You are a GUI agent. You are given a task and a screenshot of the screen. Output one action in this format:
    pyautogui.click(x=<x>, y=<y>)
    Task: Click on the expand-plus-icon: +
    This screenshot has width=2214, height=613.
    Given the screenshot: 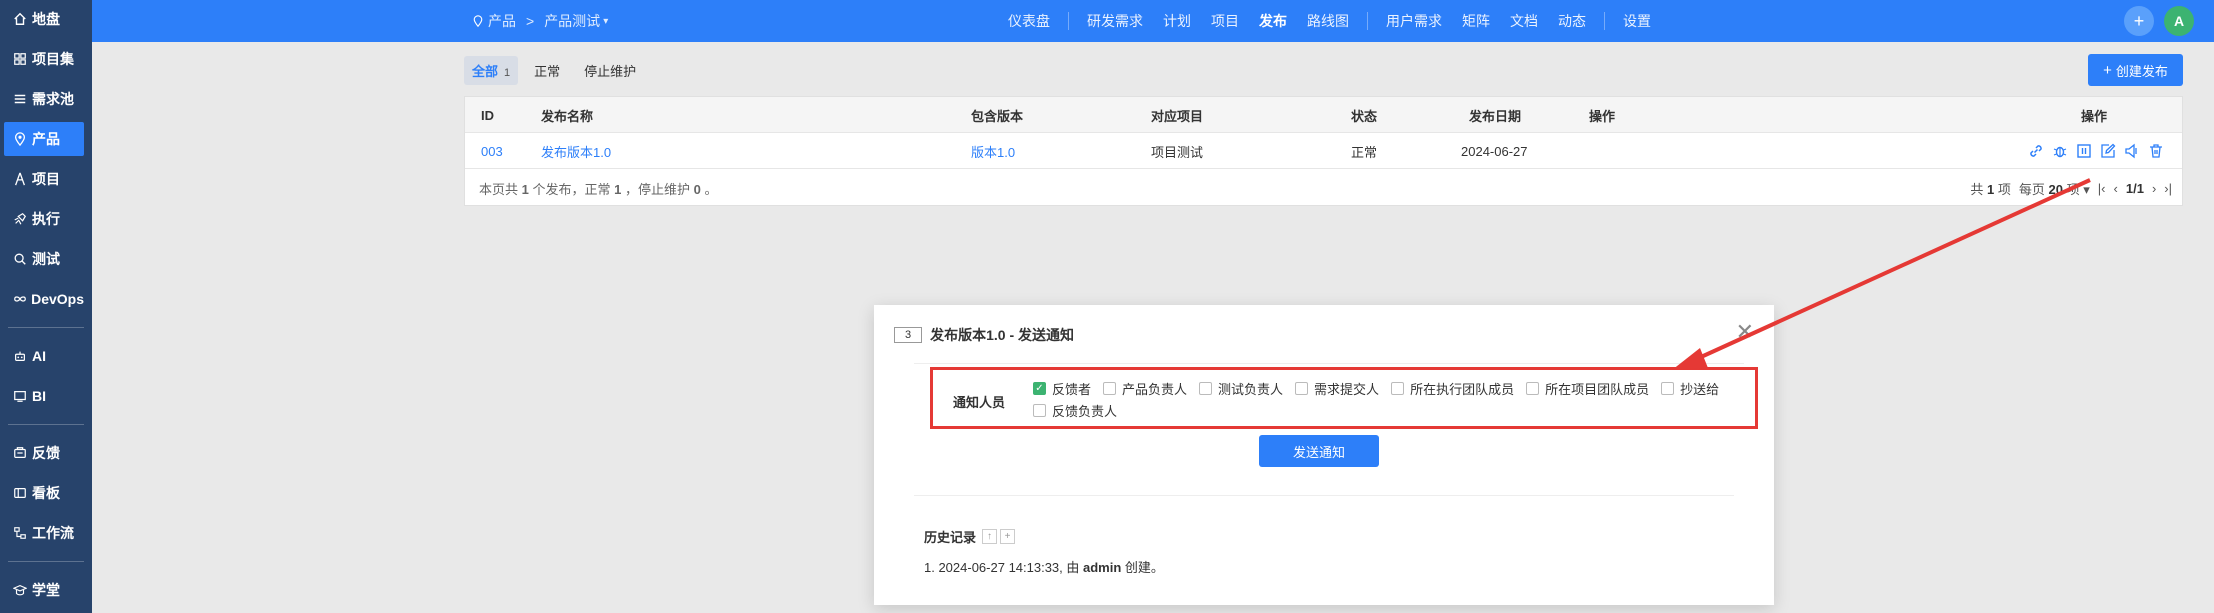 What is the action you would take?
    pyautogui.click(x=1008, y=536)
    